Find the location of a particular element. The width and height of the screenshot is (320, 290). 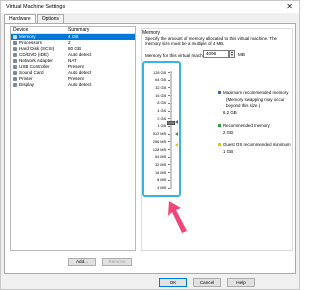

device-list-header: Device Summary is located at coordinates (73, 30).